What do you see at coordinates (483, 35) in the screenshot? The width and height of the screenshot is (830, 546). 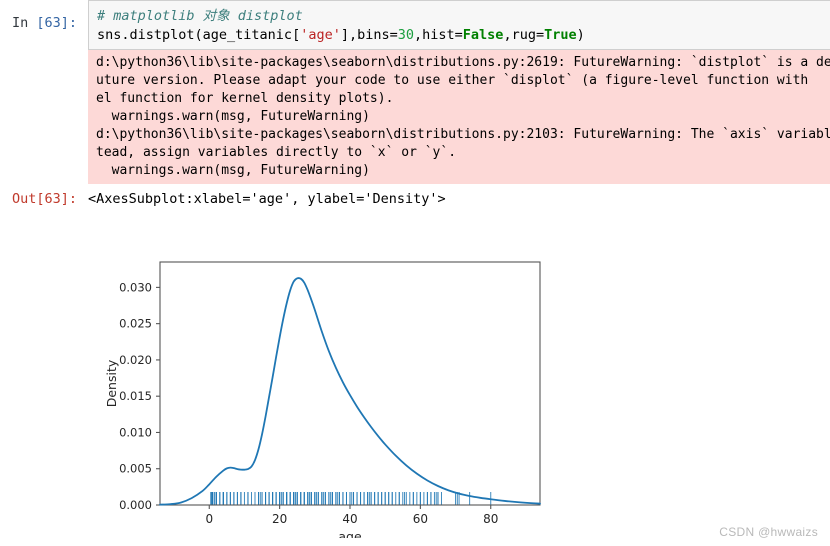 I see `code-token-hist-value: False` at bounding box center [483, 35].